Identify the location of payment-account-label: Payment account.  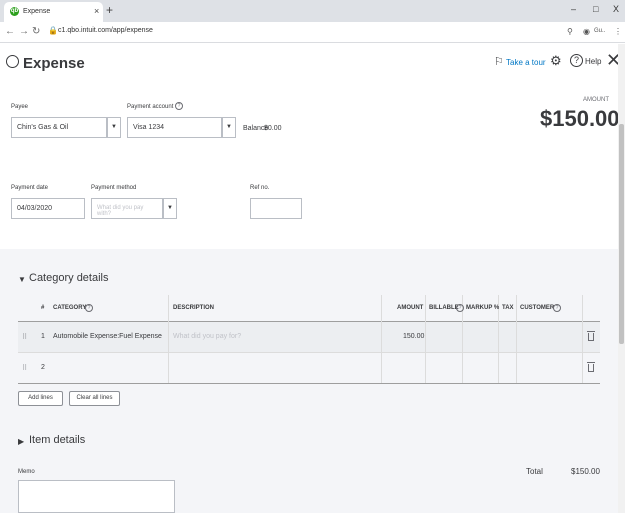
(150, 107).